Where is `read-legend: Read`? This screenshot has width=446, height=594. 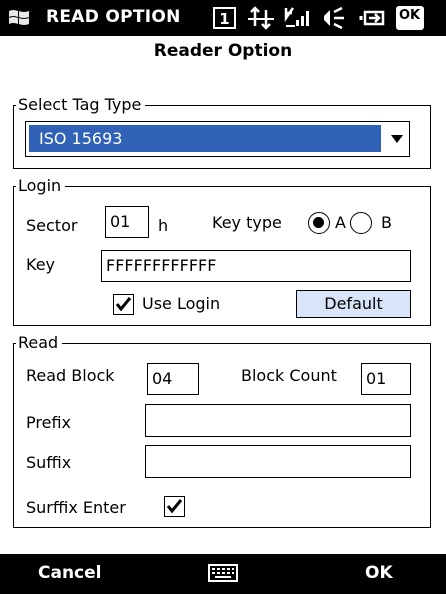
read-legend: Read is located at coordinates (39, 343).